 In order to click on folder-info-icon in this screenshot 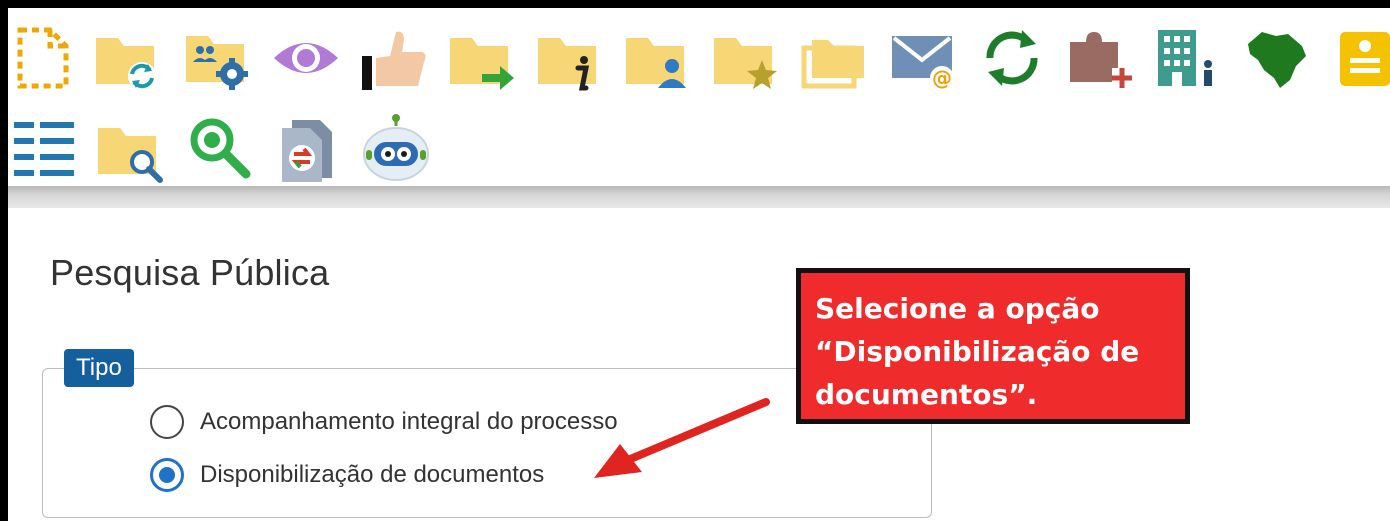, I will do `click(570, 58)`.